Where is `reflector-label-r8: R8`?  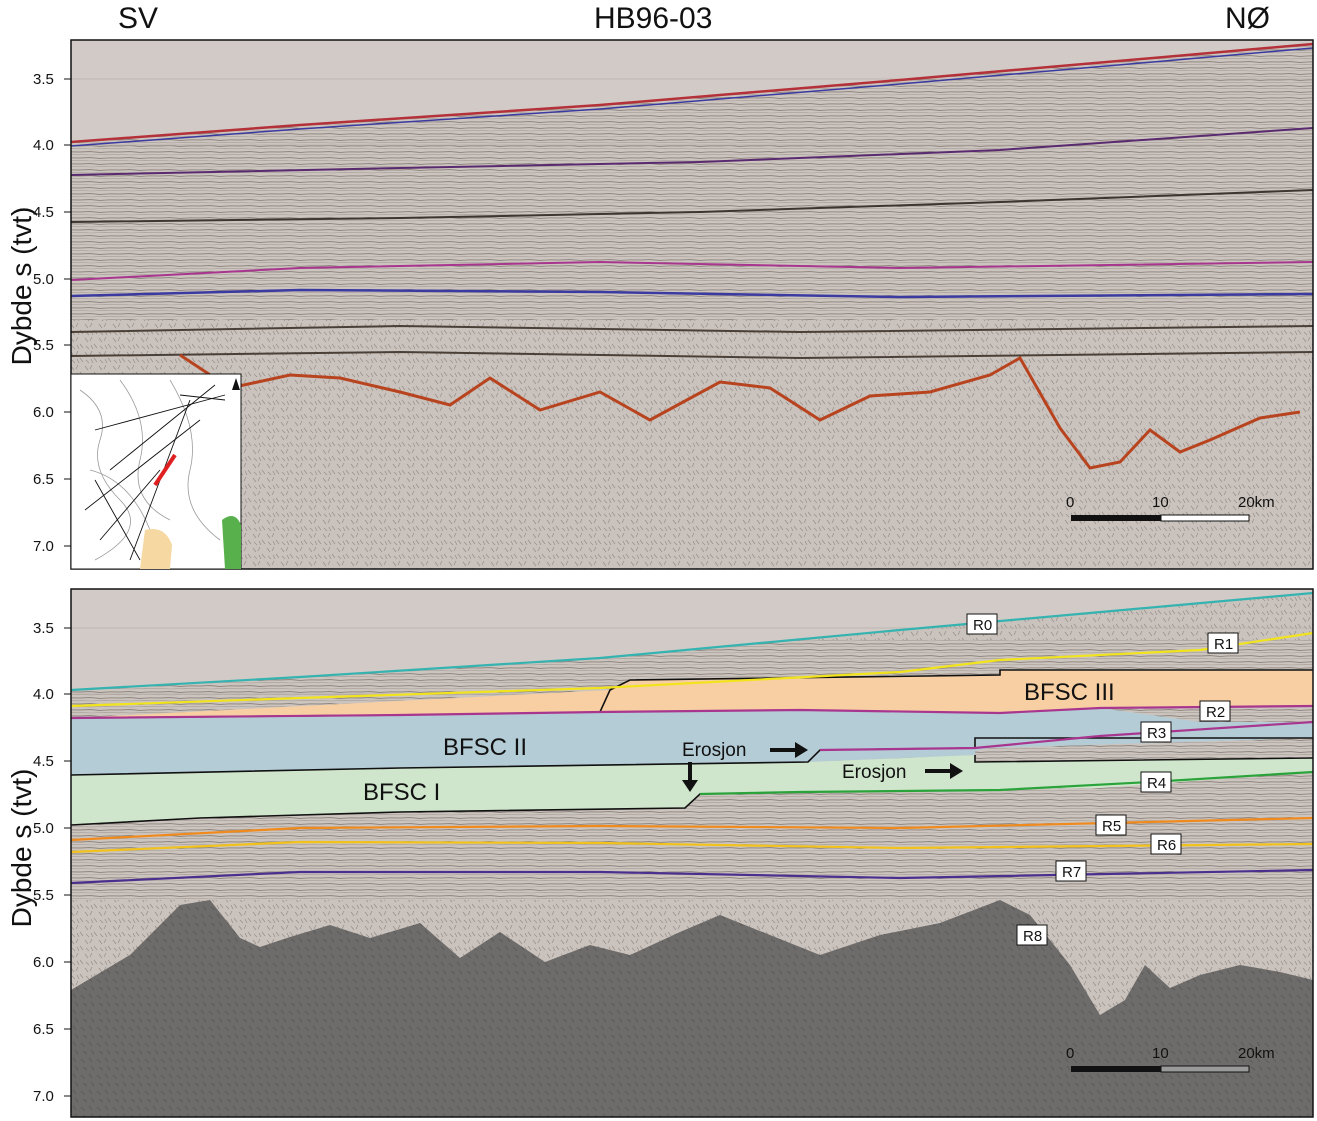
reflector-label-r8: R8 is located at coordinates (1032, 935).